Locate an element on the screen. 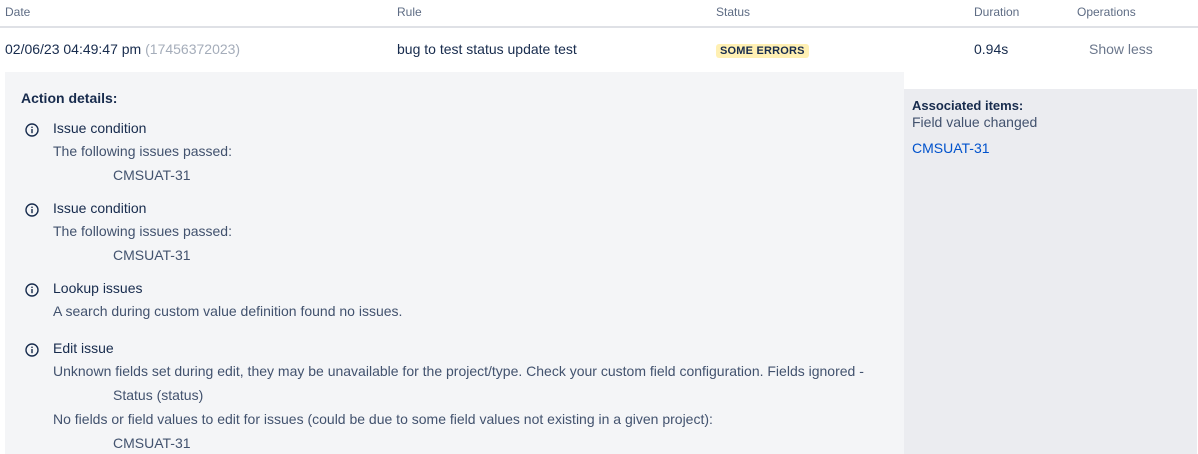 This screenshot has height=454, width=1198. status-badge-label: SOME ERRORS is located at coordinates (762, 51).